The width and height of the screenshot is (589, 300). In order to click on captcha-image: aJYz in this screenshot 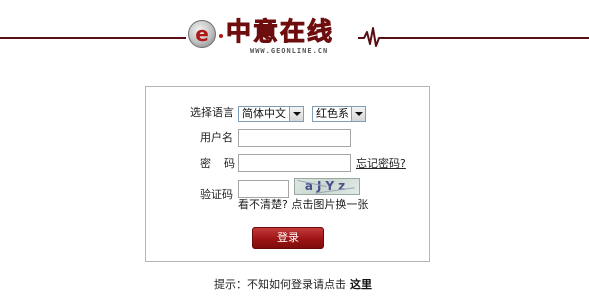, I will do `click(327, 186)`.